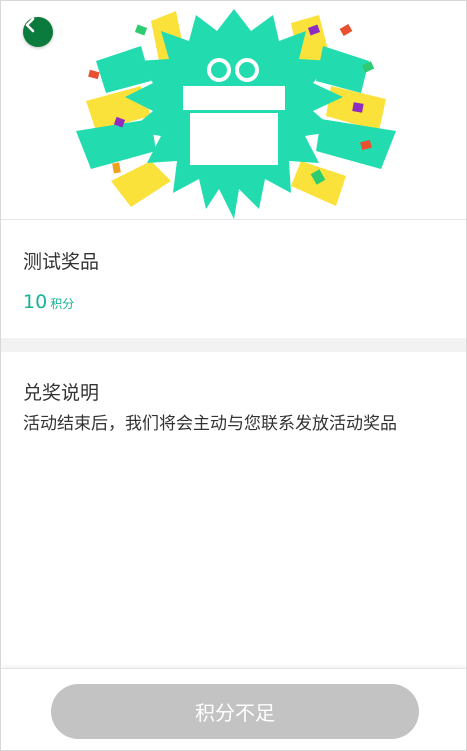  What do you see at coordinates (35, 302) in the screenshot?
I see `points-value: 10` at bounding box center [35, 302].